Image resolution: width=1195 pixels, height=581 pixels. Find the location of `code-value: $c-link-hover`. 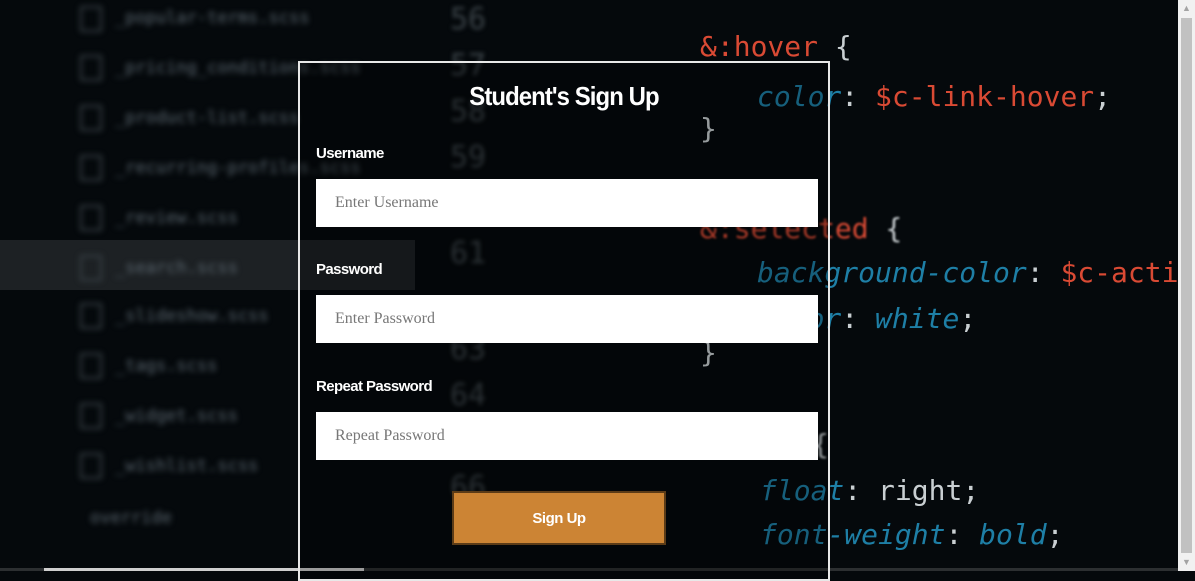

code-value: $c-link-hover is located at coordinates (985, 96).